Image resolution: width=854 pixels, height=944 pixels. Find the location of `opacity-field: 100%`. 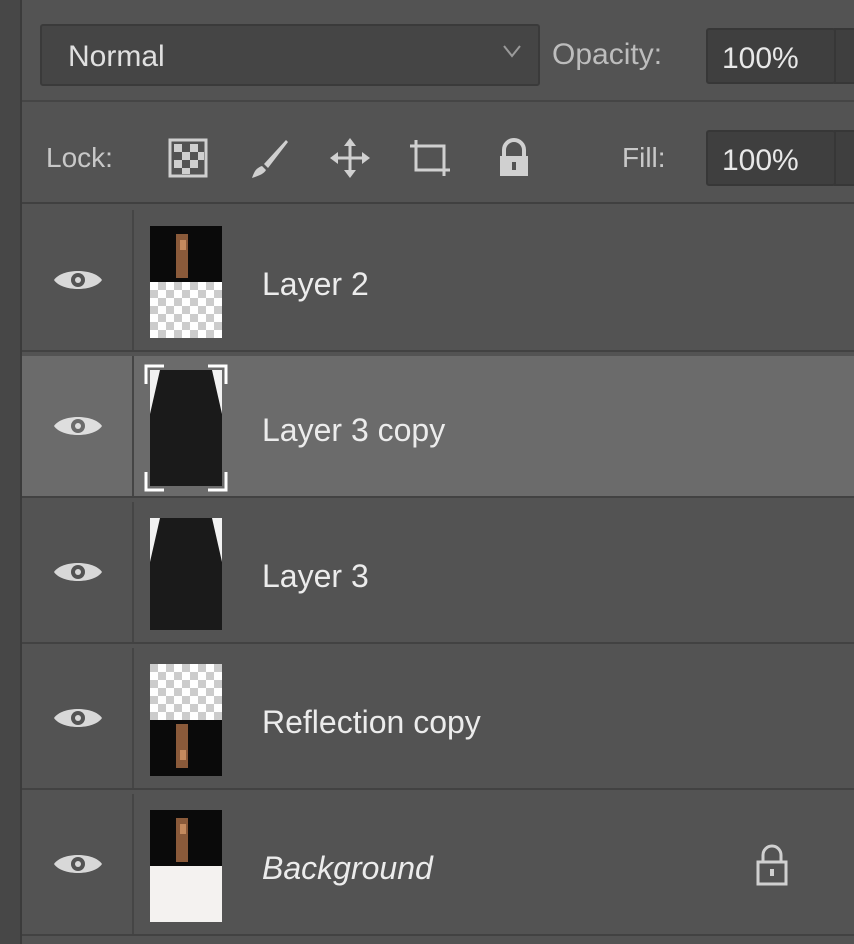

opacity-field: 100% is located at coordinates (771, 56).